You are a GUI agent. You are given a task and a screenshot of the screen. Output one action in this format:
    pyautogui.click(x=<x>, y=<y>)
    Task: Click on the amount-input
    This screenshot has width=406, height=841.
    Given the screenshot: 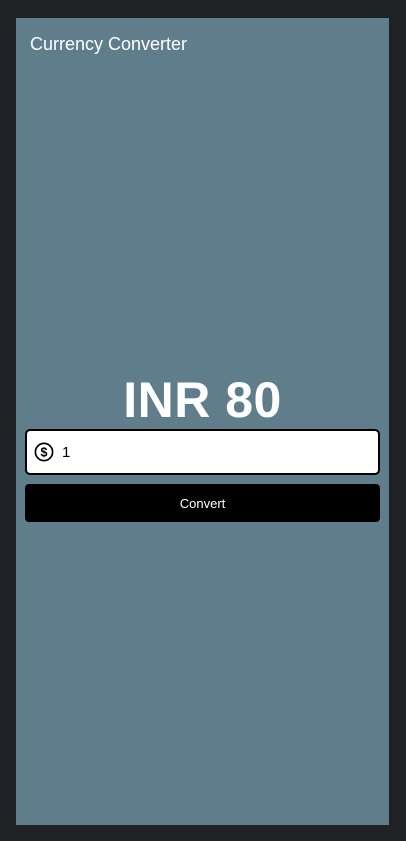 What is the action you would take?
    pyautogui.click(x=212, y=452)
    